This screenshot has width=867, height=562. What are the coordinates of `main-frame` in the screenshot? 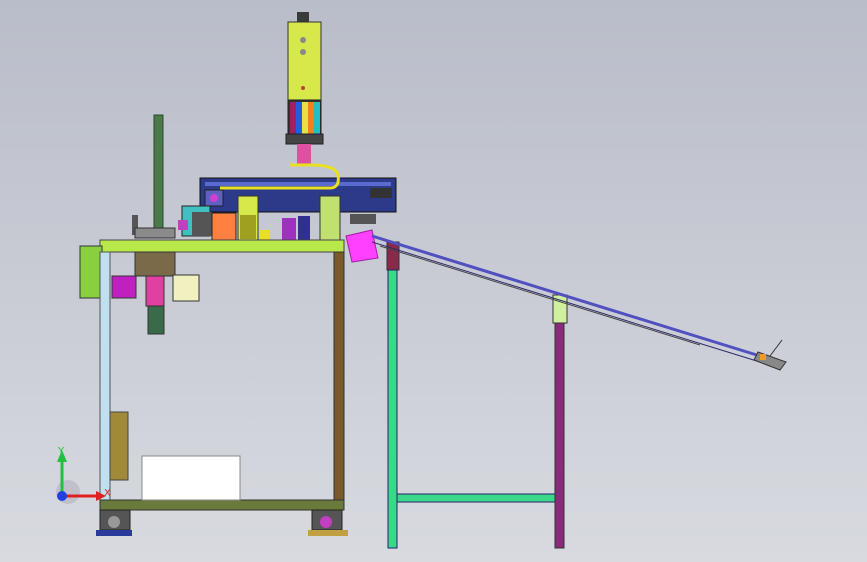 It's located at (222, 381).